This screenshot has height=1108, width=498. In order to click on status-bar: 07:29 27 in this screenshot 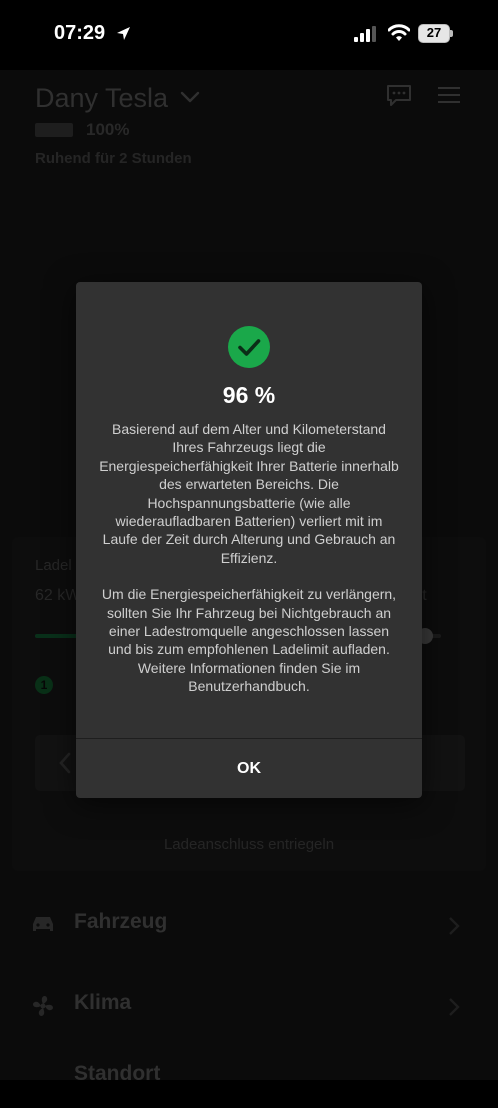, I will do `click(249, 35)`.